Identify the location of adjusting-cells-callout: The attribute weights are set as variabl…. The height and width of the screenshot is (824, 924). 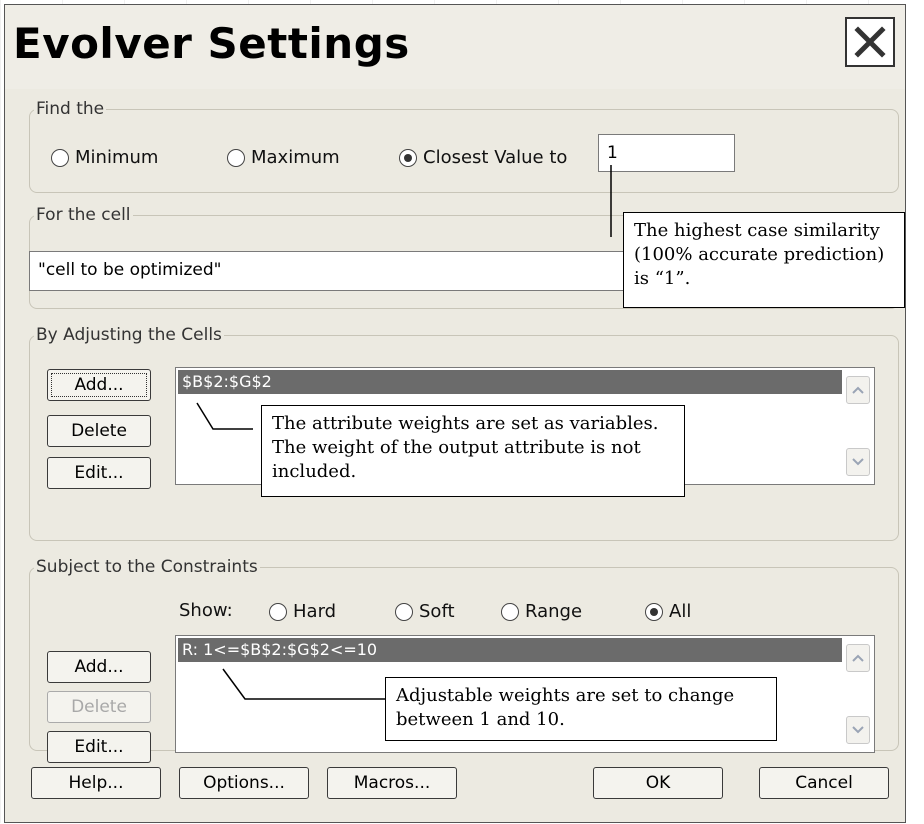
(473, 451).